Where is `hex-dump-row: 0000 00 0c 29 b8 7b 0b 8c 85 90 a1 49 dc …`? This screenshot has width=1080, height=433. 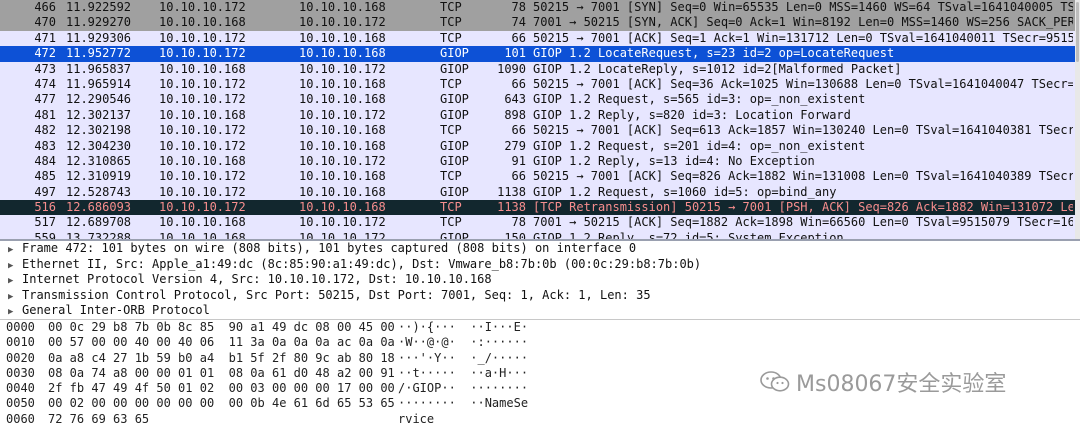
hex-dump-row: 0000 00 0c 29 b8 7b 0b 8c 85 90 a1 49 dc … is located at coordinates (540, 327).